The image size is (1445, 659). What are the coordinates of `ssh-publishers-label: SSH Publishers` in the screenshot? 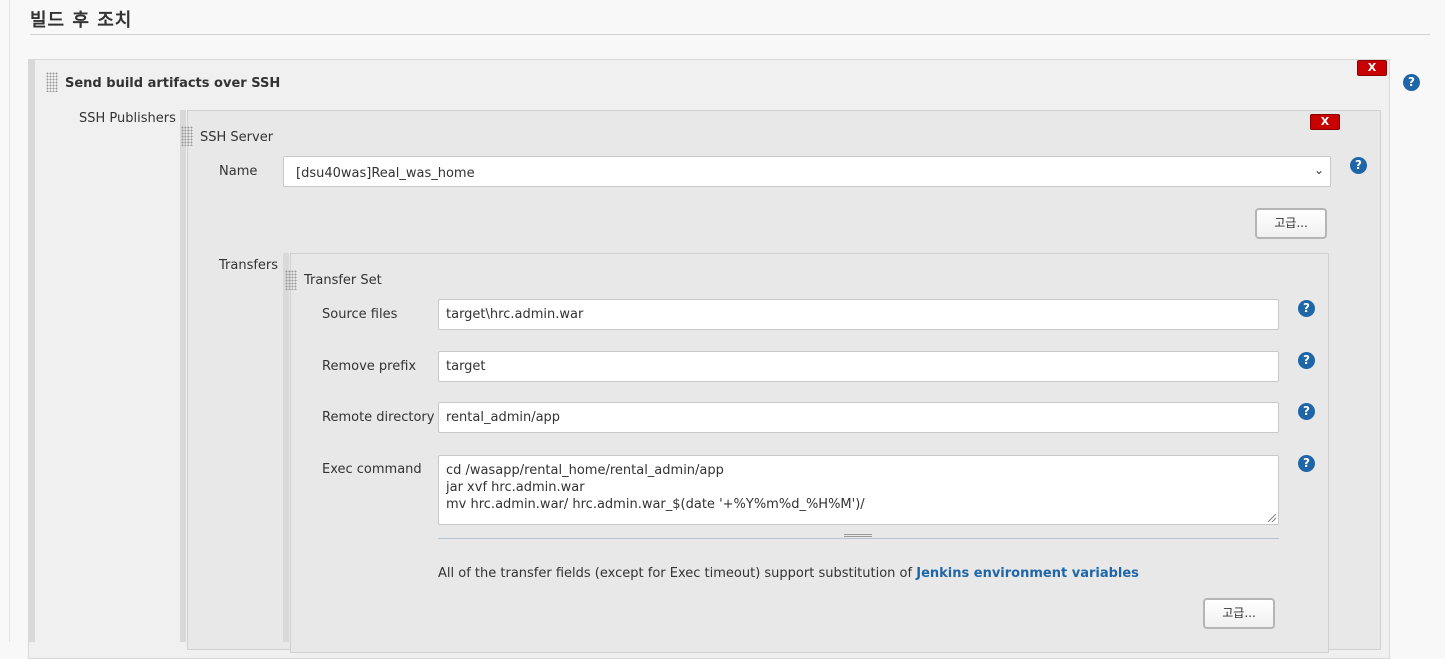 It's located at (127, 118).